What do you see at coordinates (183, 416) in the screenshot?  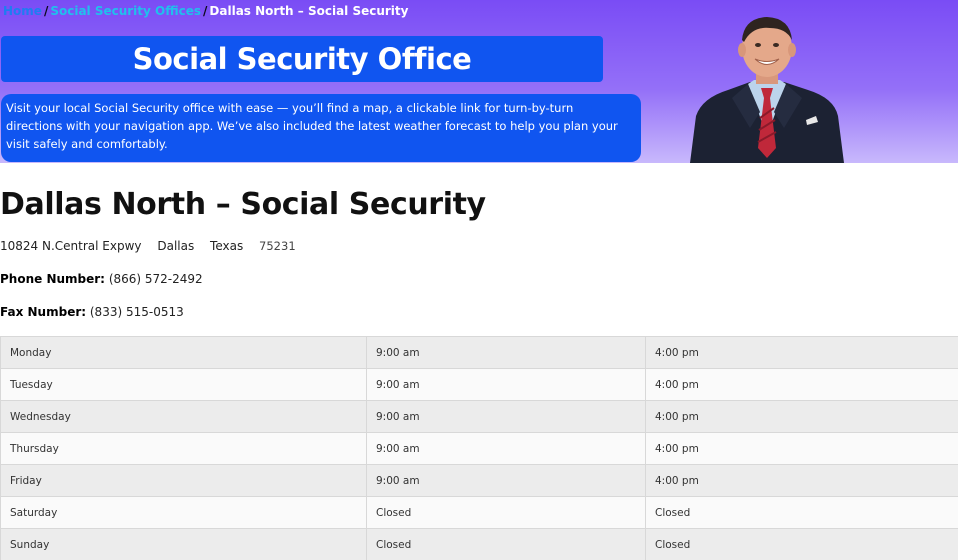 I see `day-cell: Wednesday` at bounding box center [183, 416].